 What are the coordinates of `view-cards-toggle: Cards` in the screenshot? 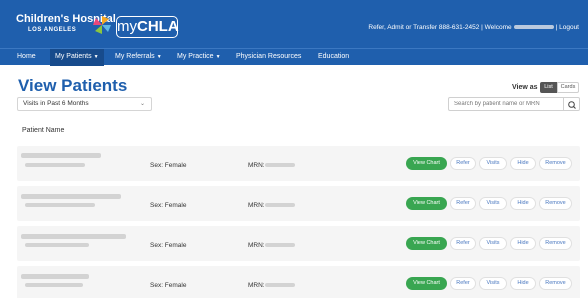 It's located at (568, 87).